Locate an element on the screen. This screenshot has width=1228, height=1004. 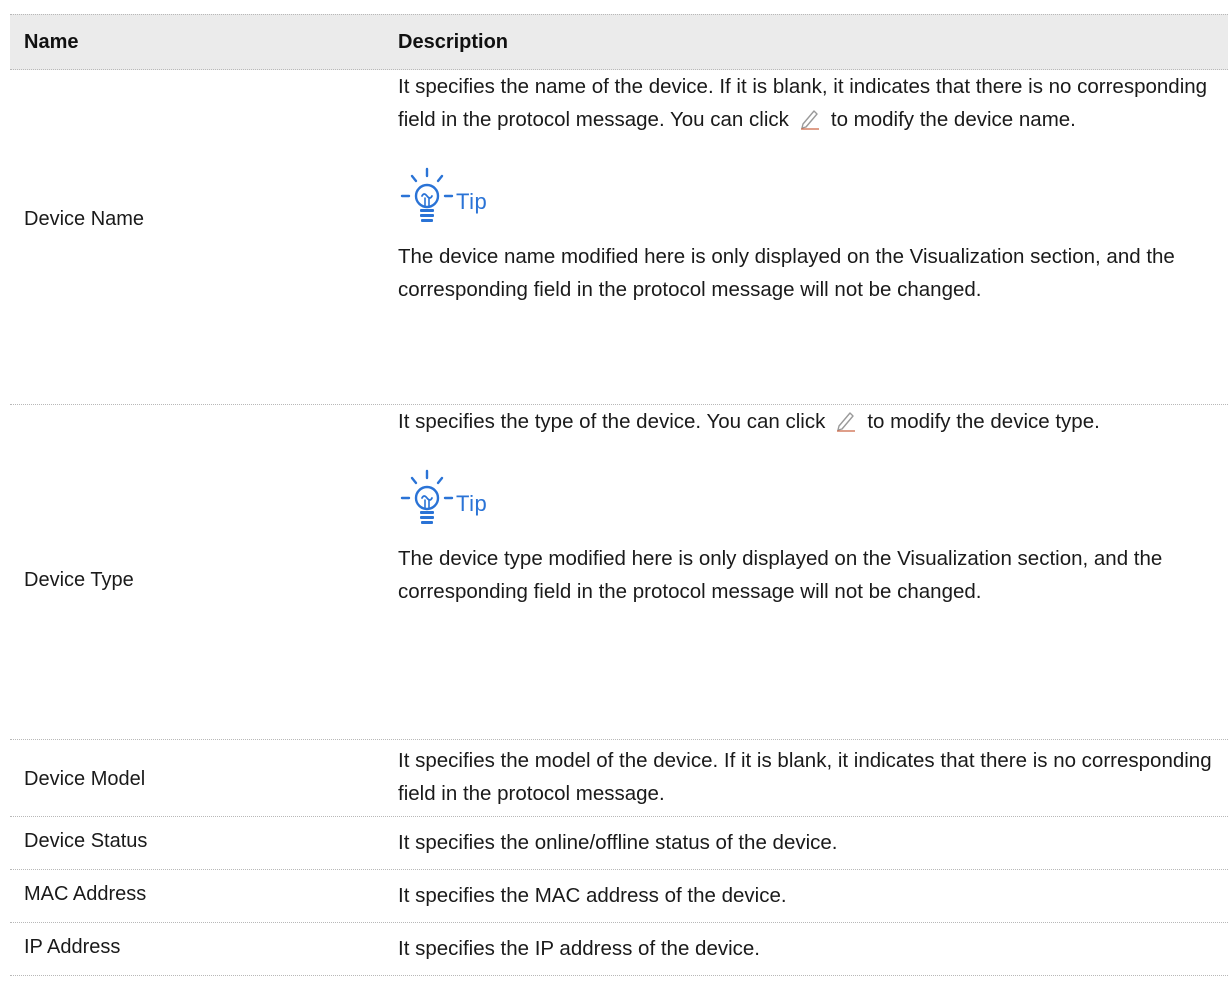
row-name: Device Name is located at coordinates (84, 219).